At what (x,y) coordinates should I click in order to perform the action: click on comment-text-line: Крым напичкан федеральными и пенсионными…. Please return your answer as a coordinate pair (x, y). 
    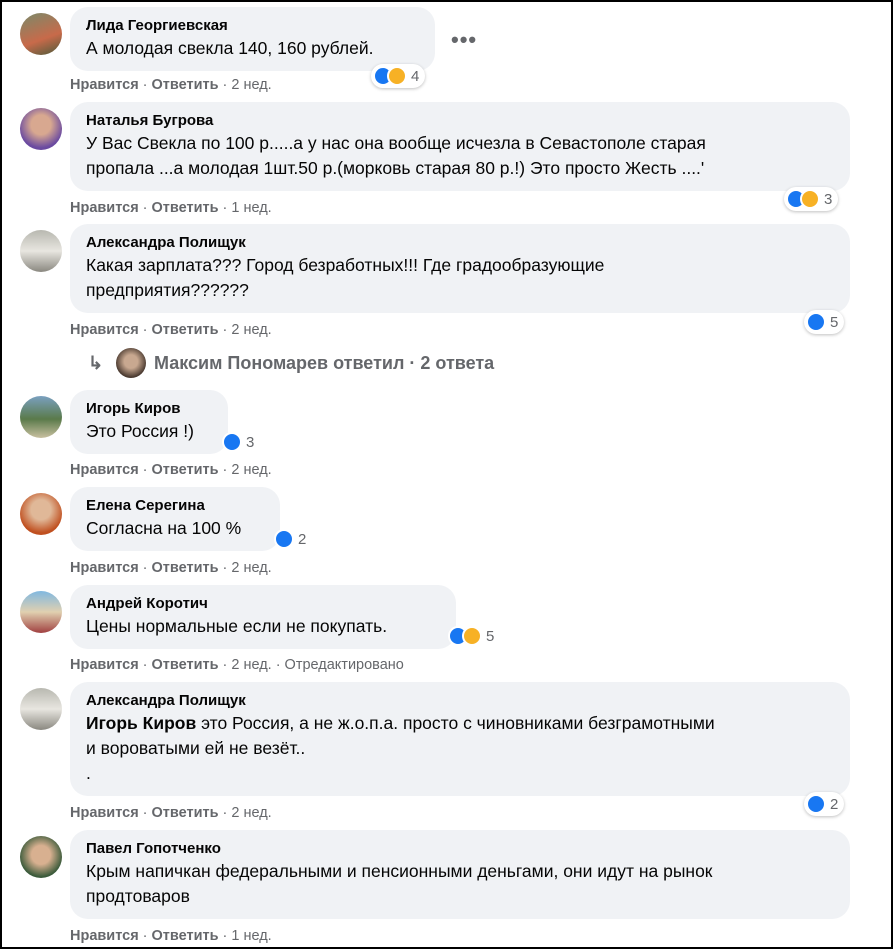
    Looking at the image, I should click on (399, 871).